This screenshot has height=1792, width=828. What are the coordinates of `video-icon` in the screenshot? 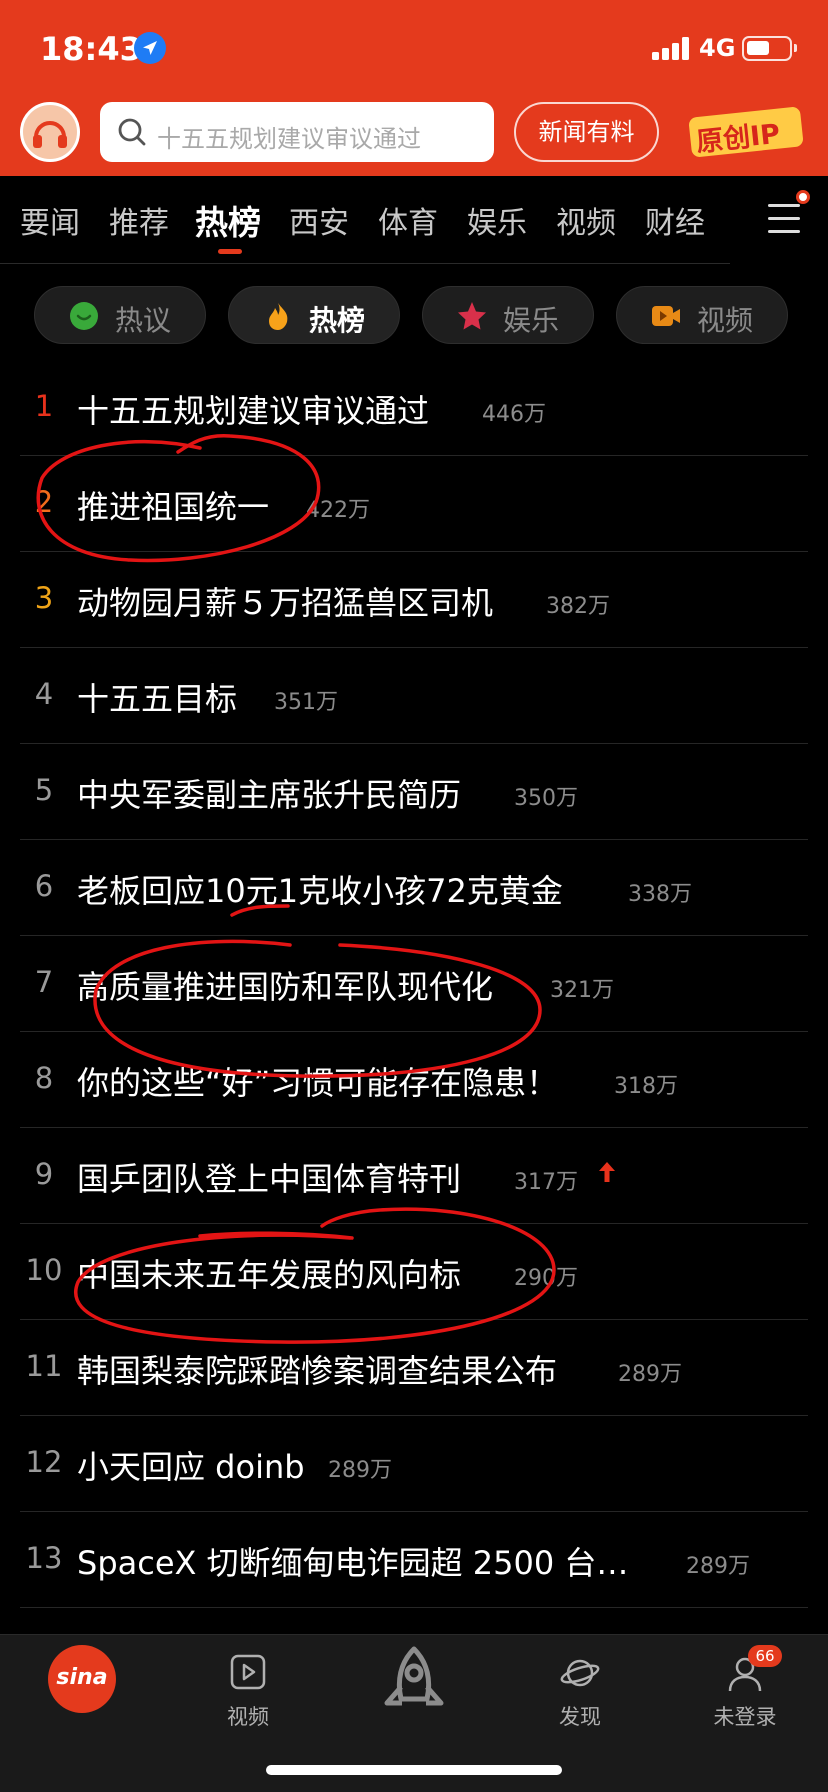 It's located at (666, 316).